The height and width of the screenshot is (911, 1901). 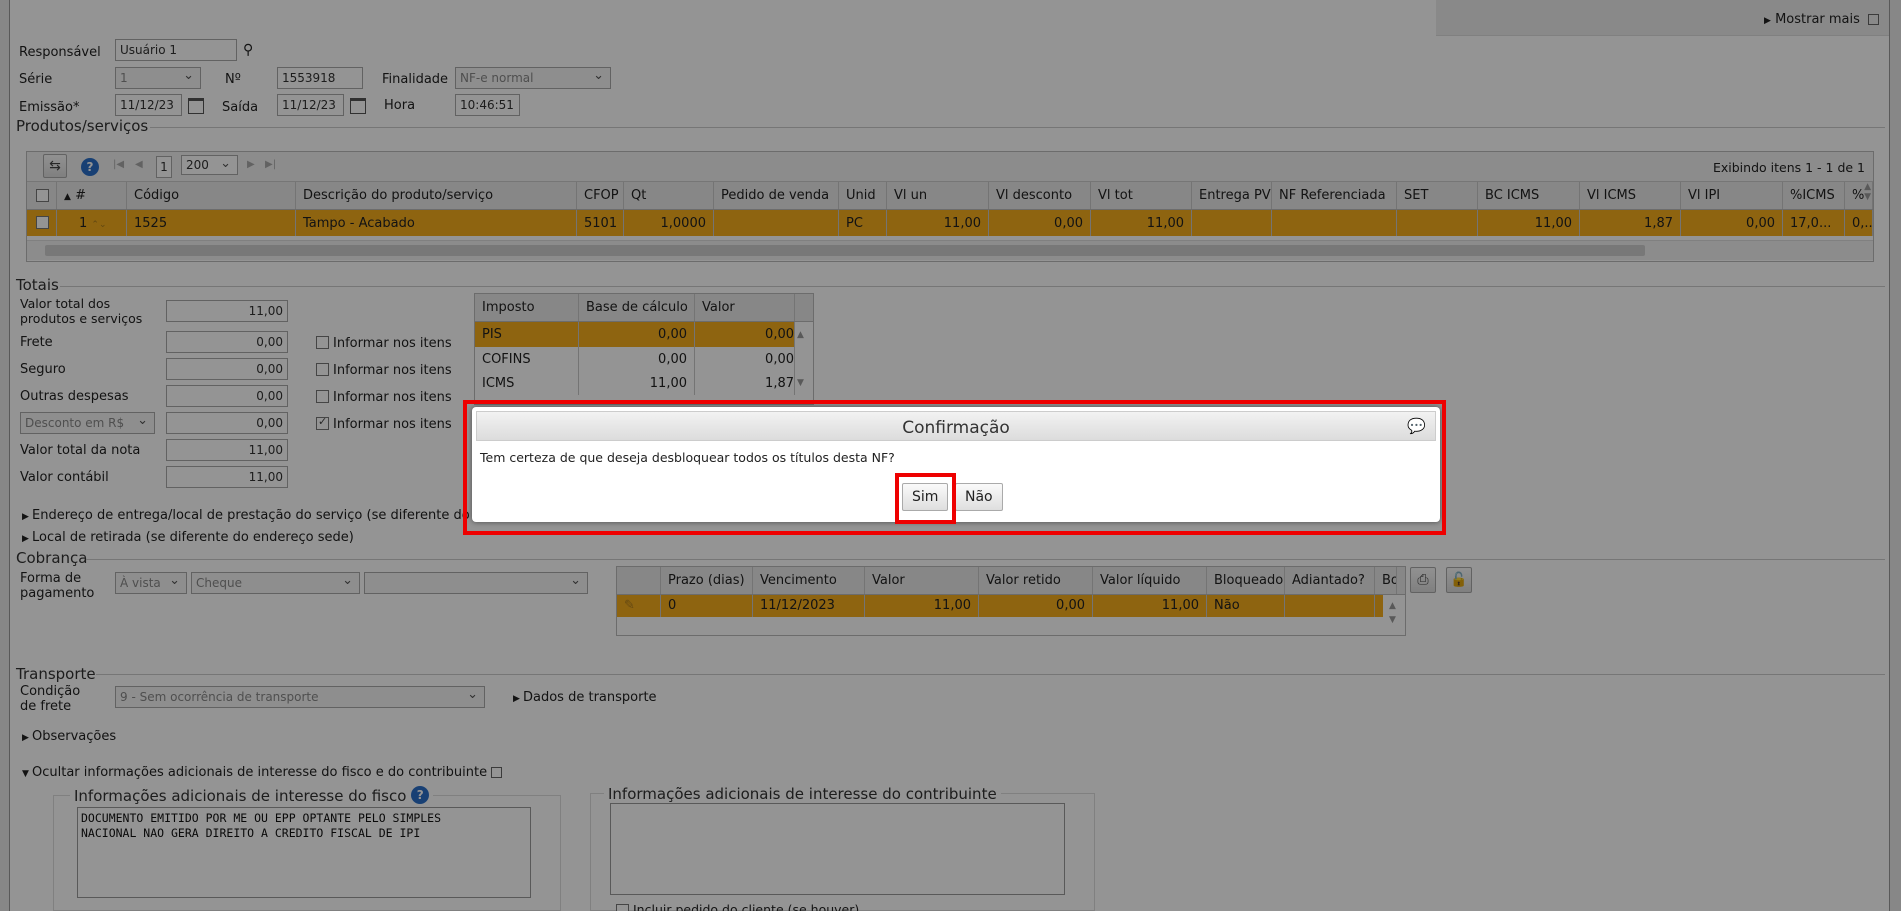 What do you see at coordinates (925, 498) in the screenshot?
I see `annotation-box-yes` at bounding box center [925, 498].